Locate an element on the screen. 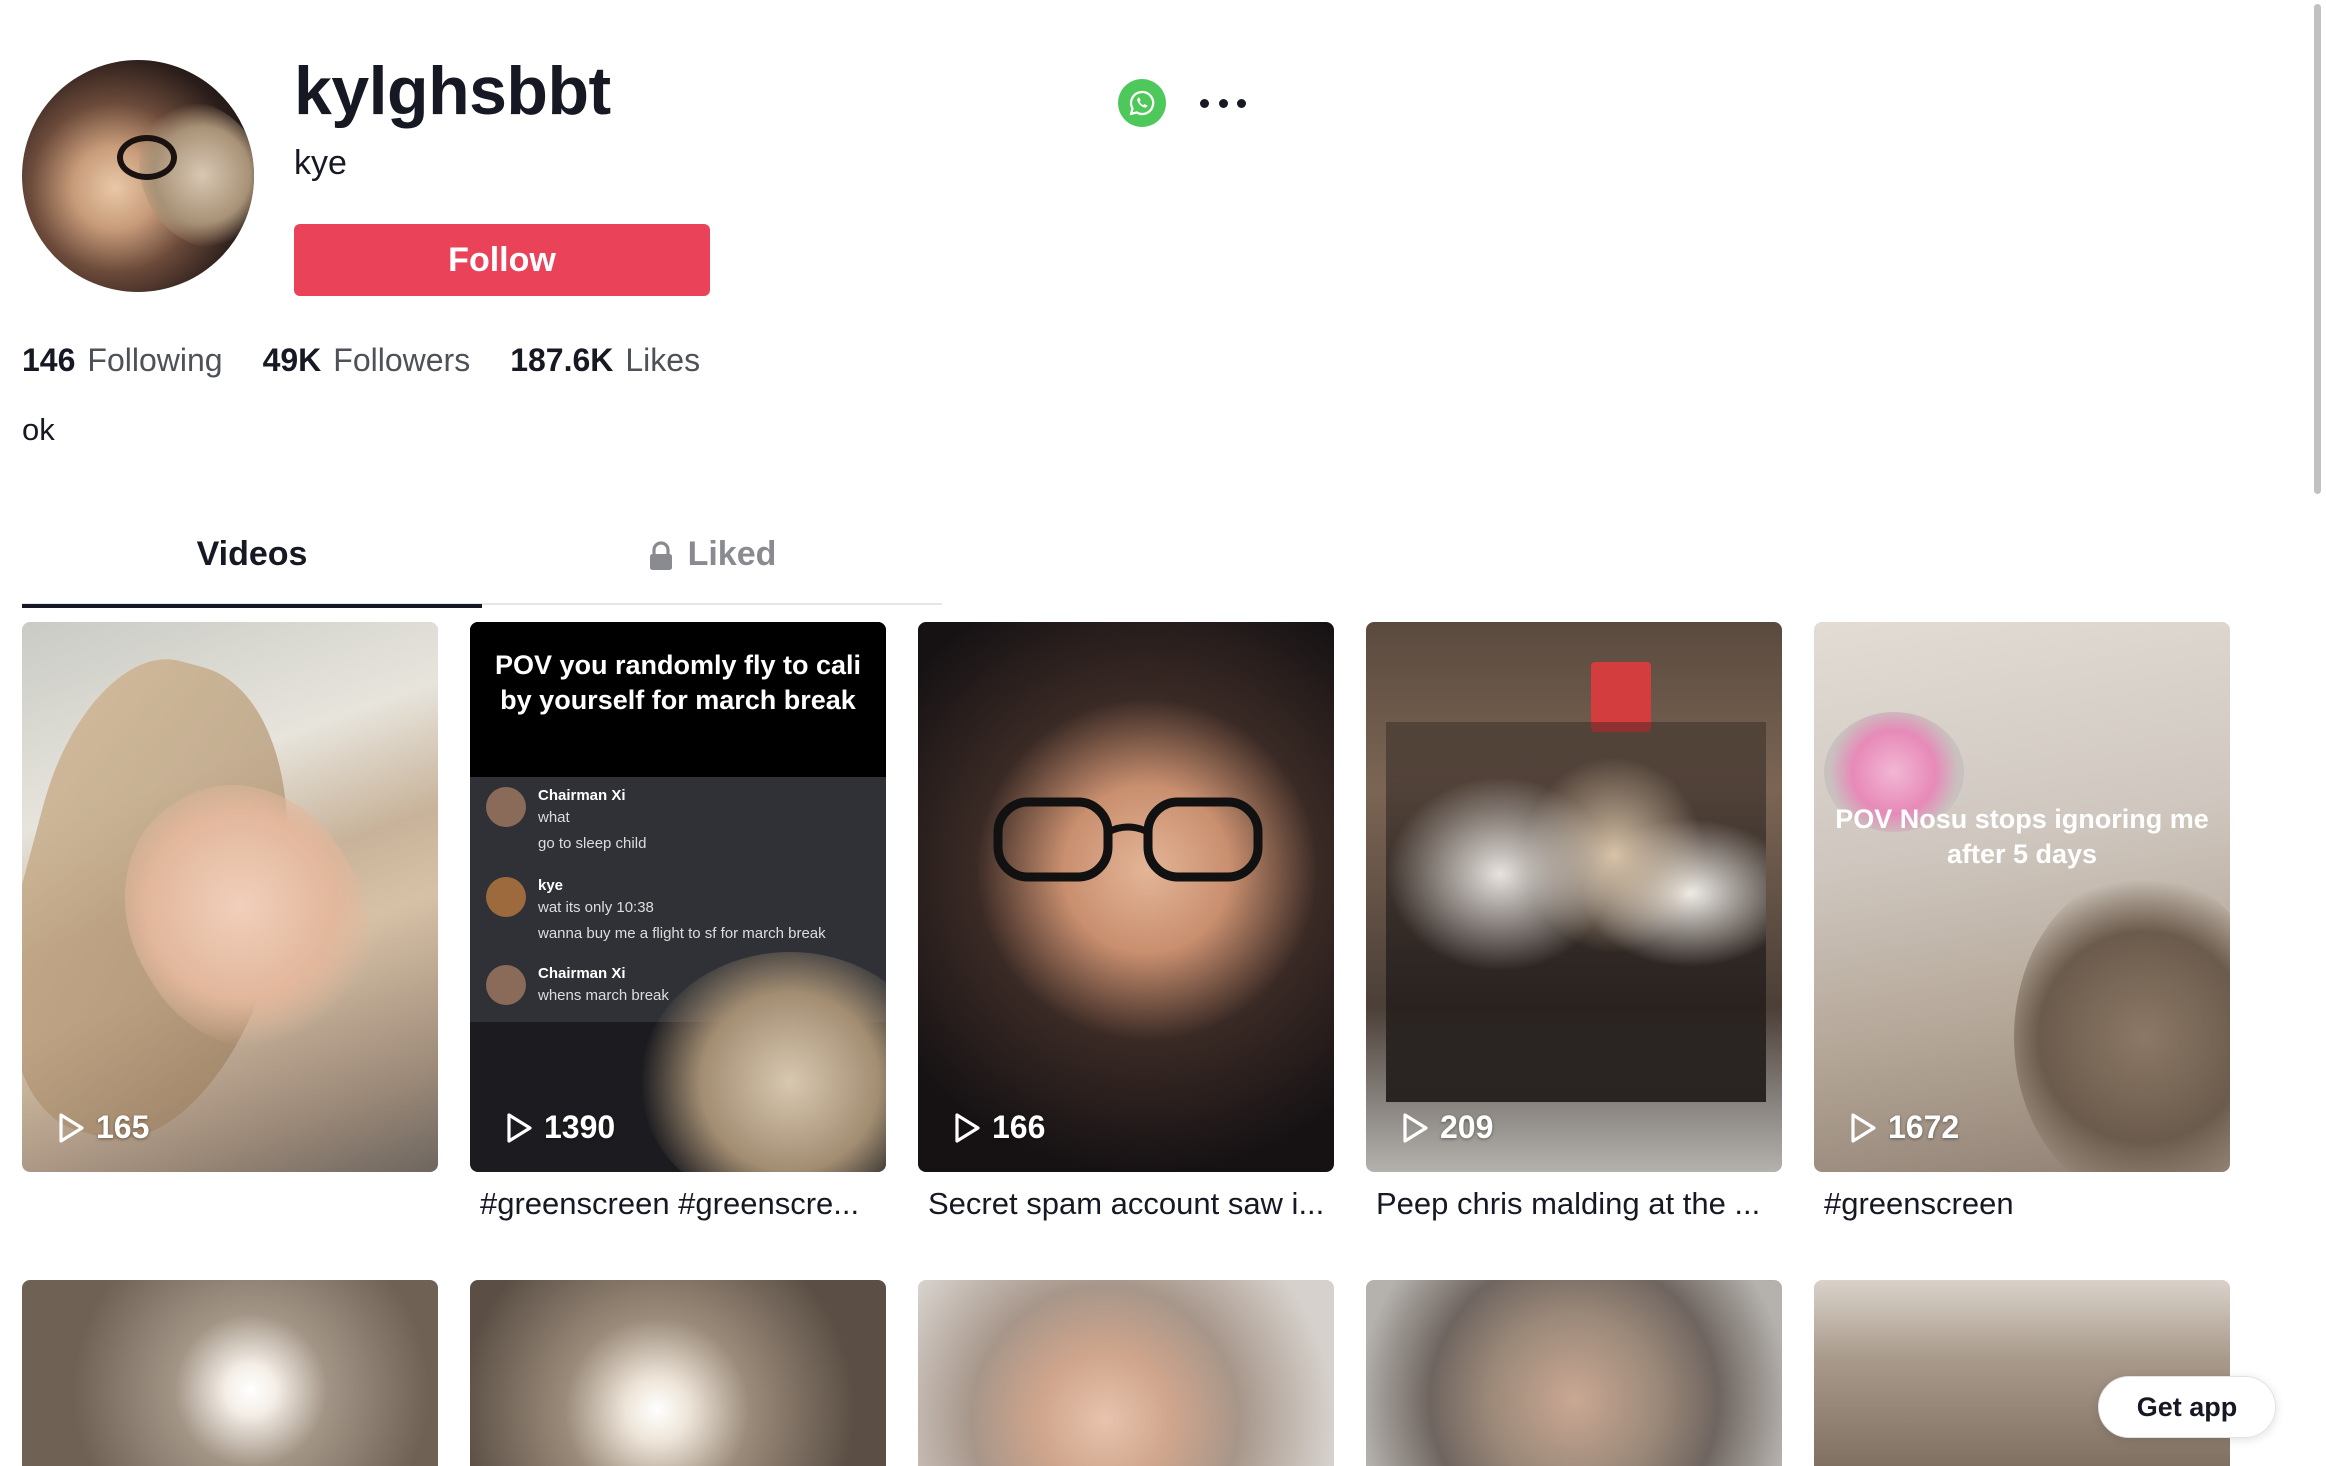 Image resolution: width=2326 pixels, height=1466 pixels. chat-line: go to sleep child is located at coordinates (592, 843).